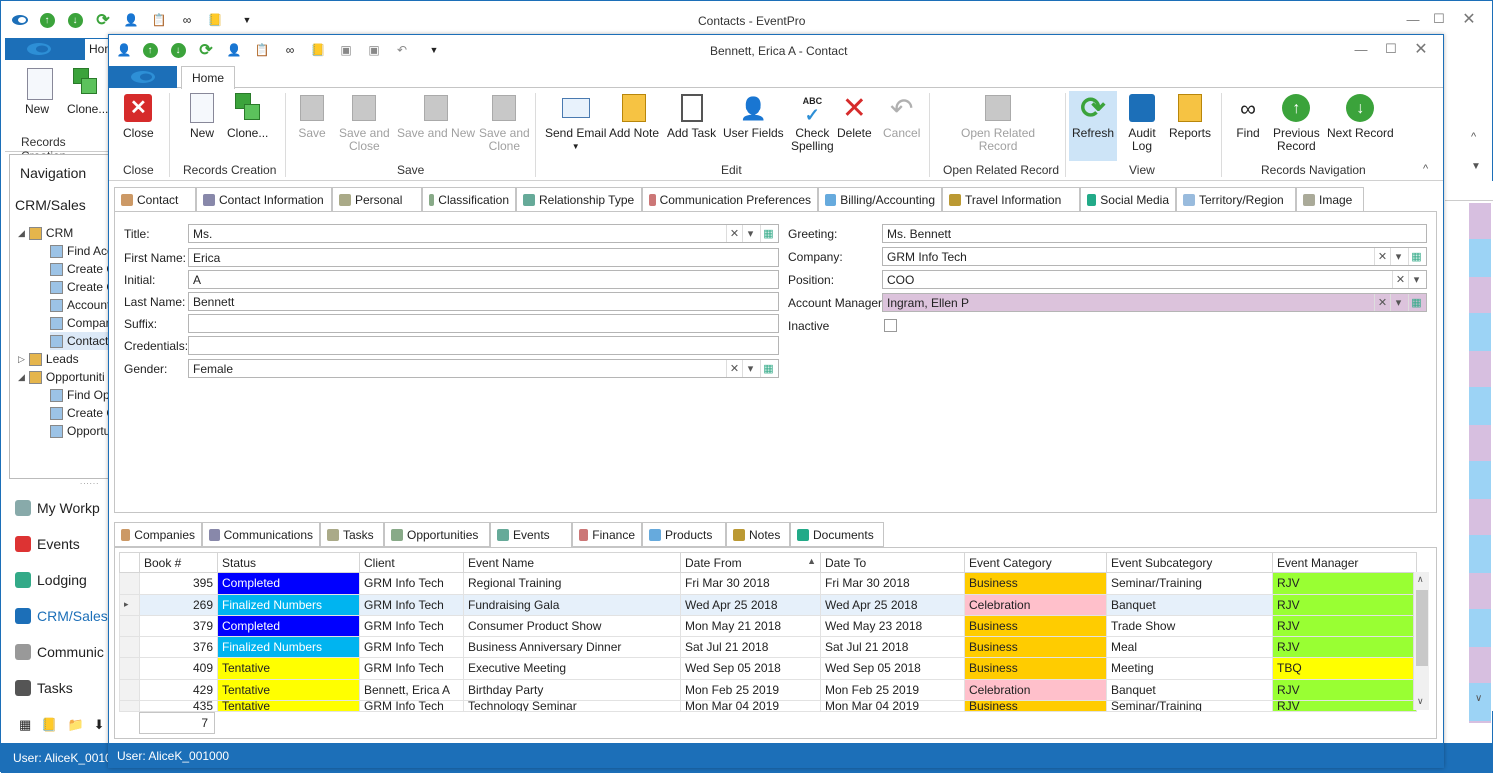 This screenshot has height=773, width=1493. I want to click on tab-tasks: Tasks, so click(352, 534).